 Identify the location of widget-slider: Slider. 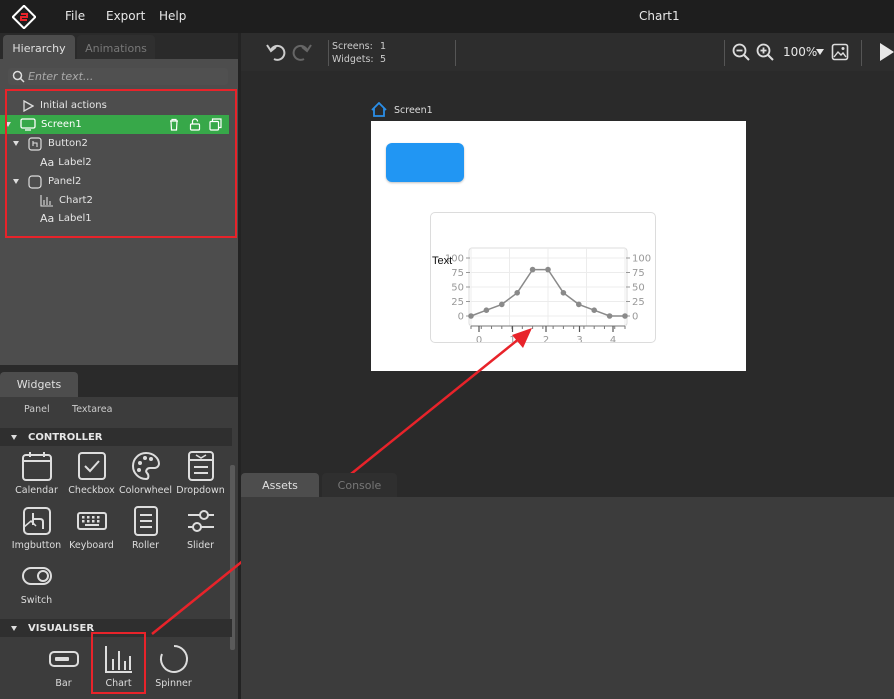
(200, 528).